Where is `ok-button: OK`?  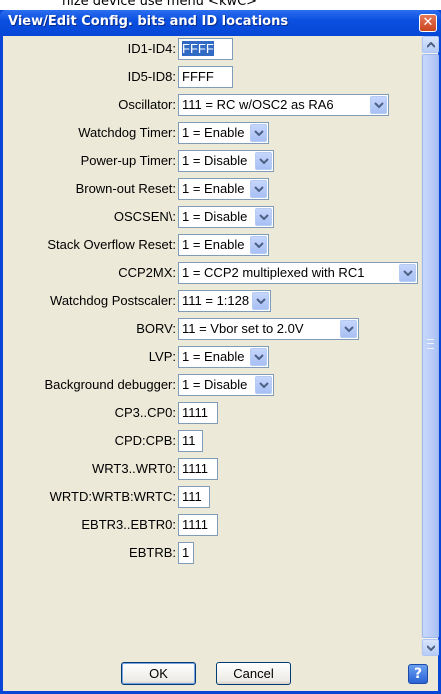
ok-button: OK is located at coordinates (158, 673).